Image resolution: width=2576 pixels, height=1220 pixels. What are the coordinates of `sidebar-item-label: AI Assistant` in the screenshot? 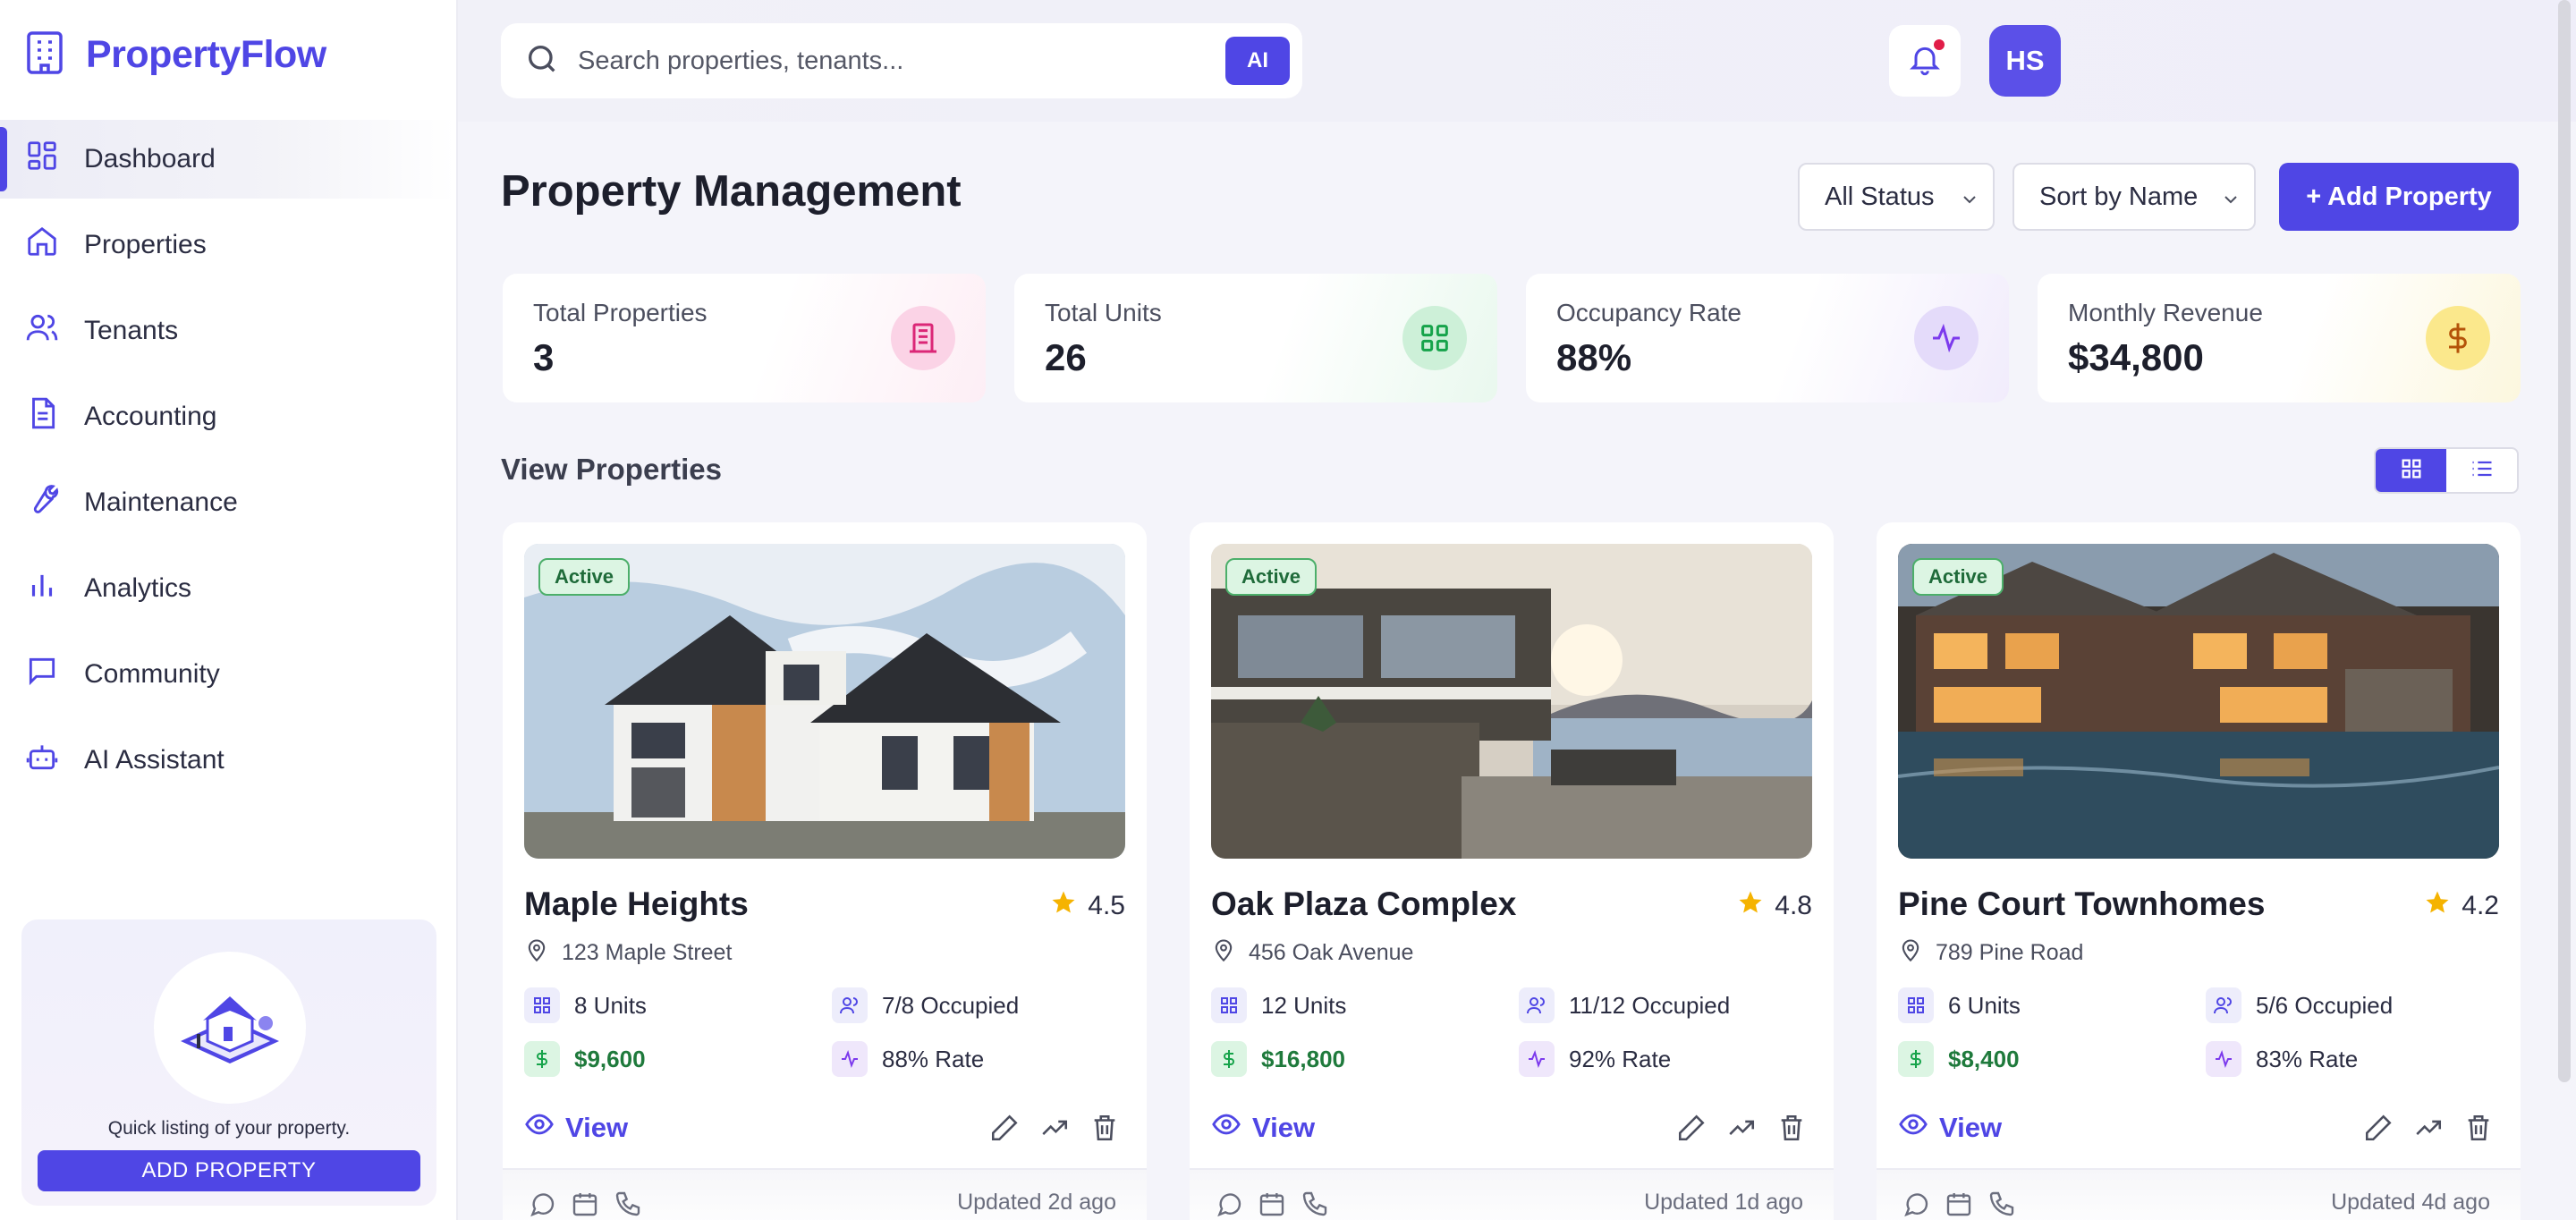 It's located at (154, 760).